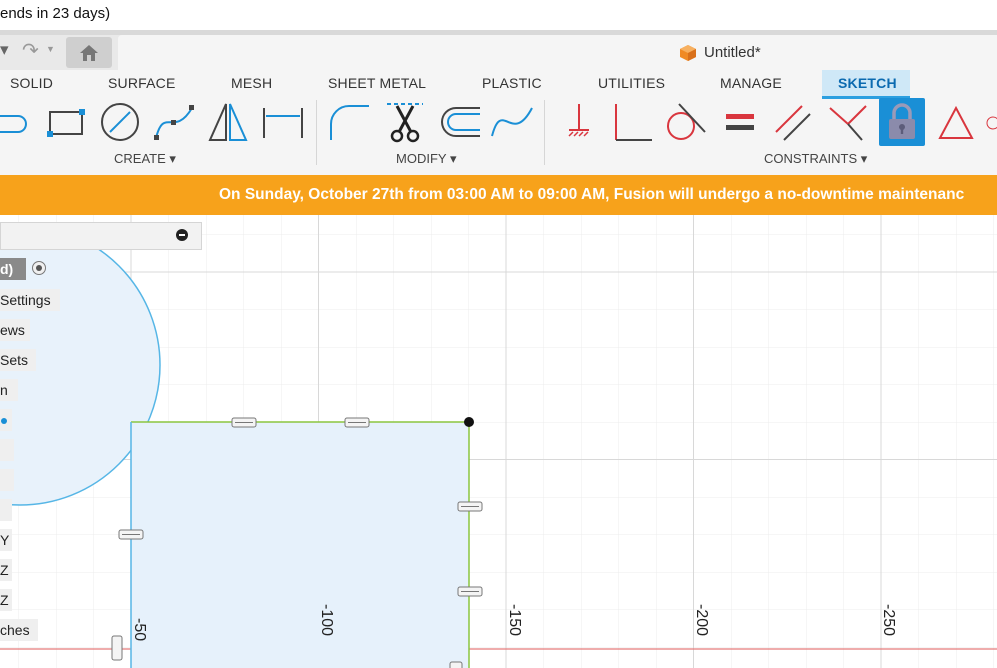  I want to click on equal-tool-button, so click(740, 122).